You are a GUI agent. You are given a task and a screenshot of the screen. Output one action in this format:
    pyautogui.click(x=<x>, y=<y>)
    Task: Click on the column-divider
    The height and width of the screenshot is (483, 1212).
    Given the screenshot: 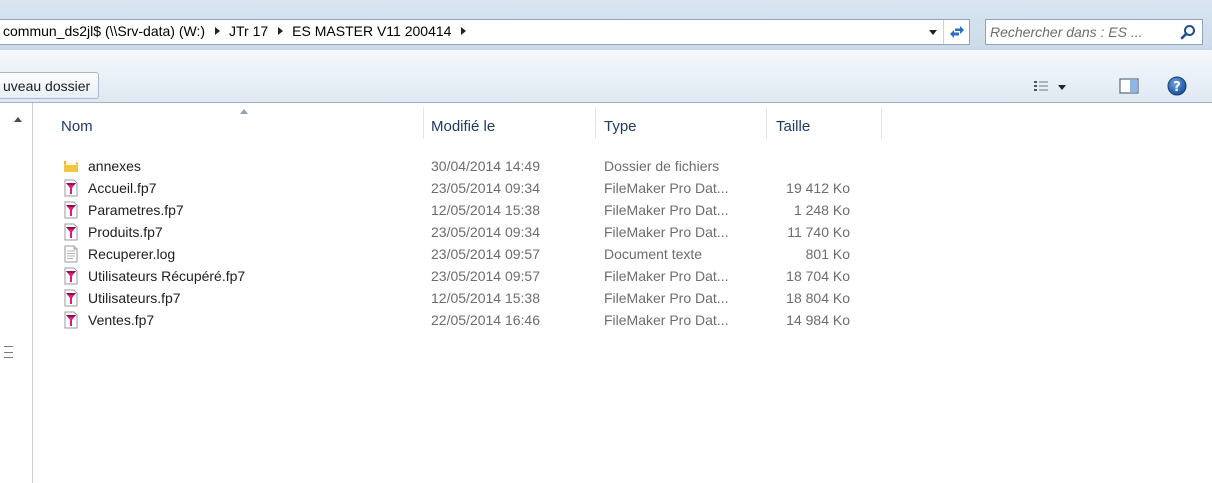 What is the action you would take?
    pyautogui.click(x=881, y=123)
    